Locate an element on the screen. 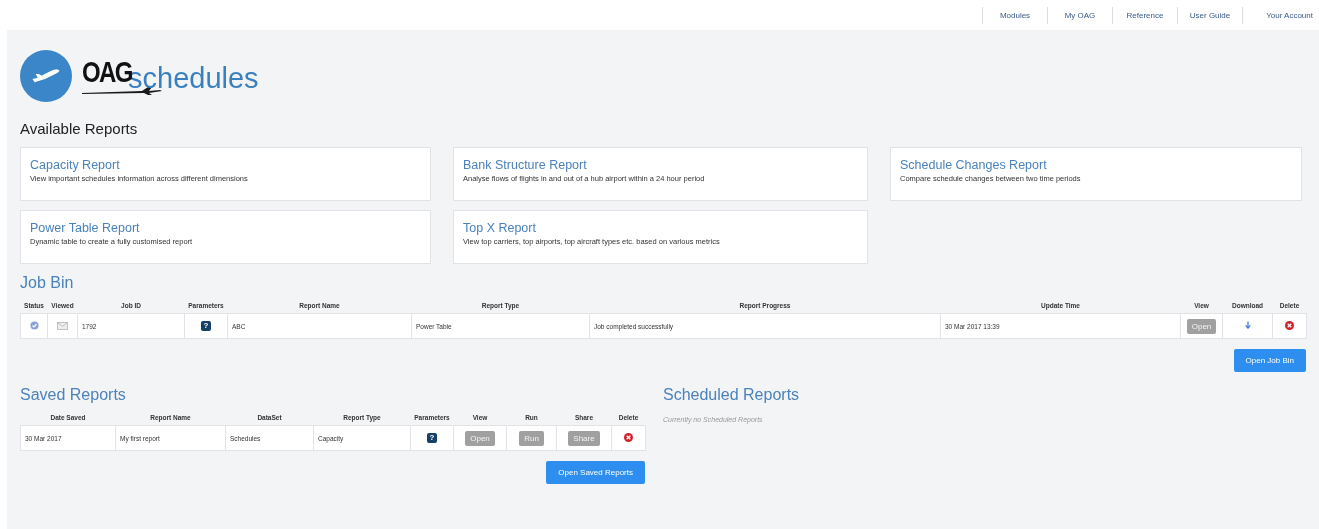  download-arrow-icon is located at coordinates (1247, 325).